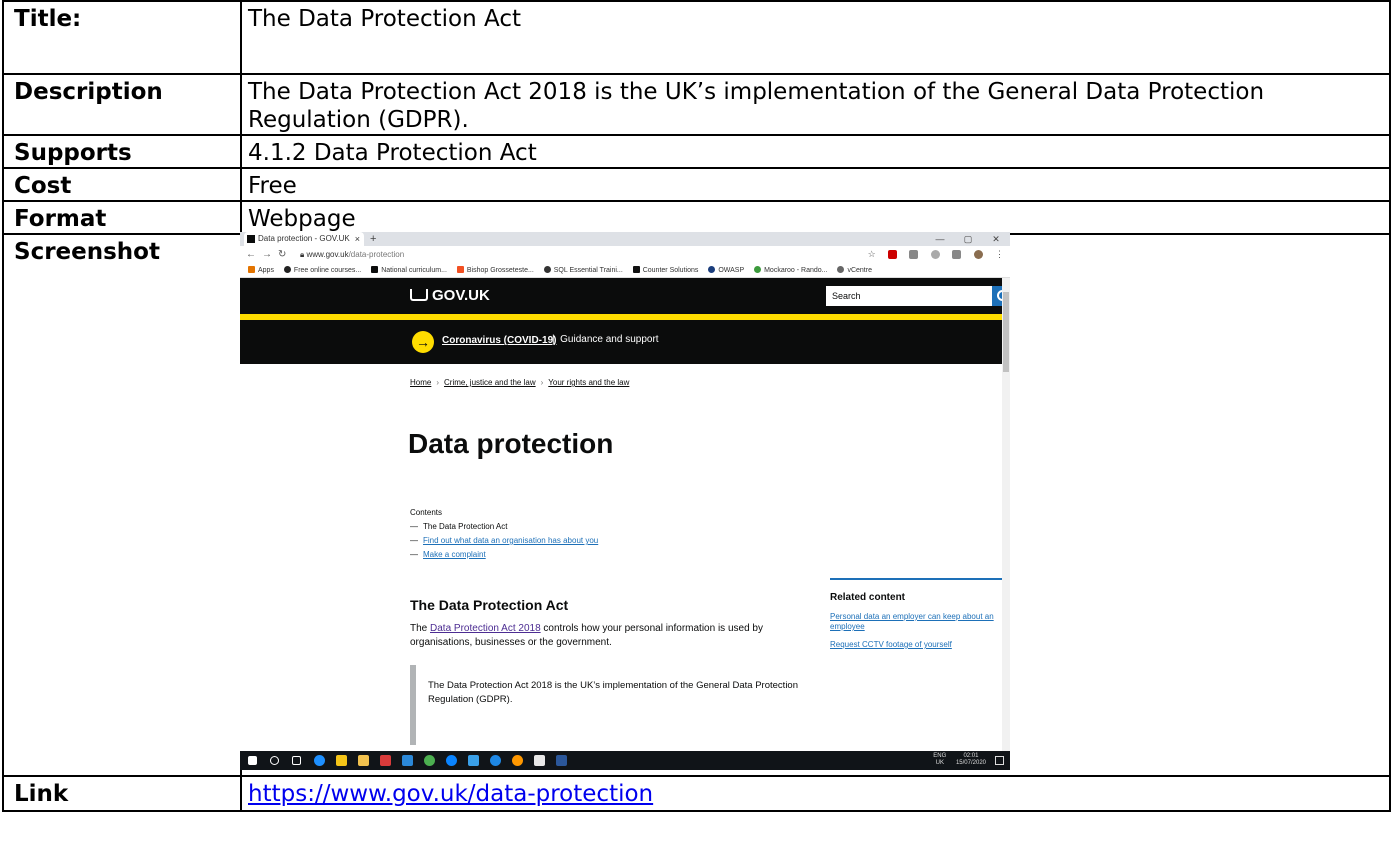 The image size is (1395, 852). What do you see at coordinates (996, 239) in the screenshot?
I see `close-window-icon: ✕` at bounding box center [996, 239].